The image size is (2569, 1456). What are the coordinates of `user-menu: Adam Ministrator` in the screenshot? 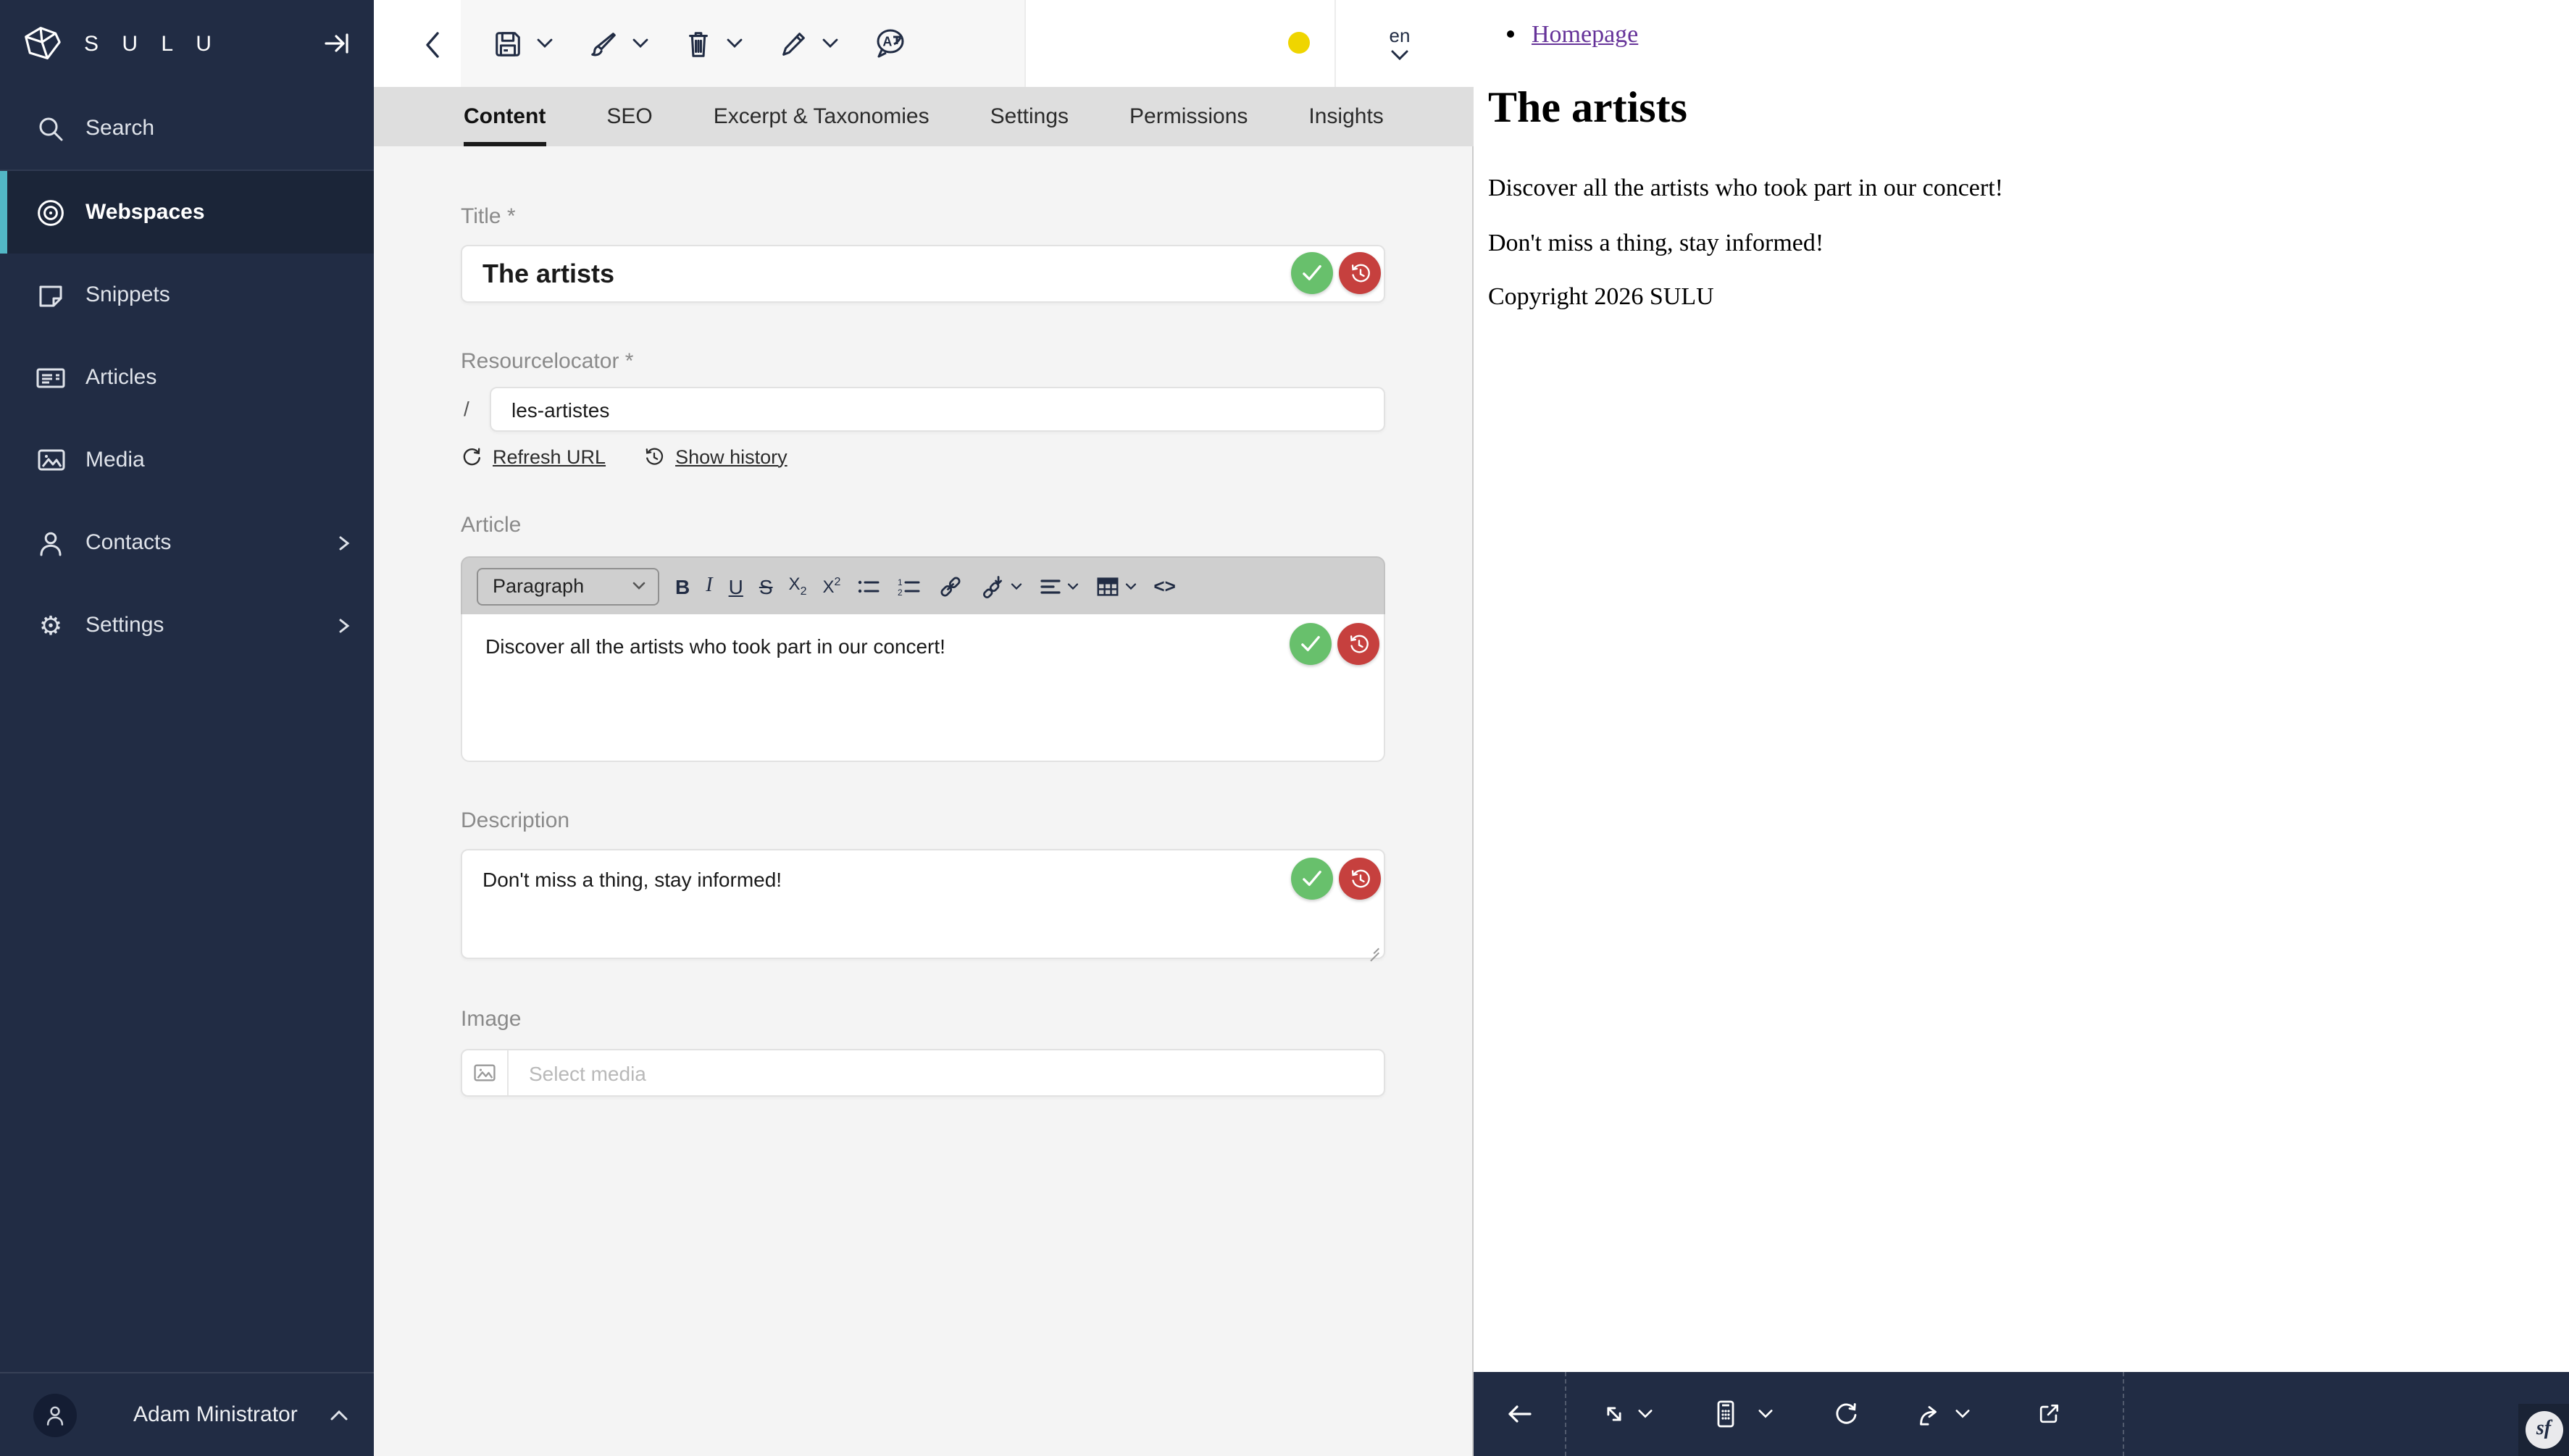 It's located at (187, 1414).